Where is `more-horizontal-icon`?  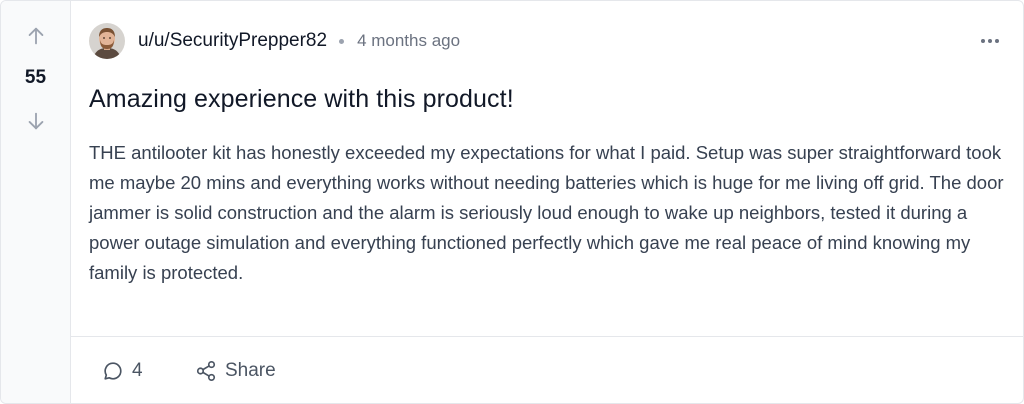
more-horizontal-icon is located at coordinates (983, 41).